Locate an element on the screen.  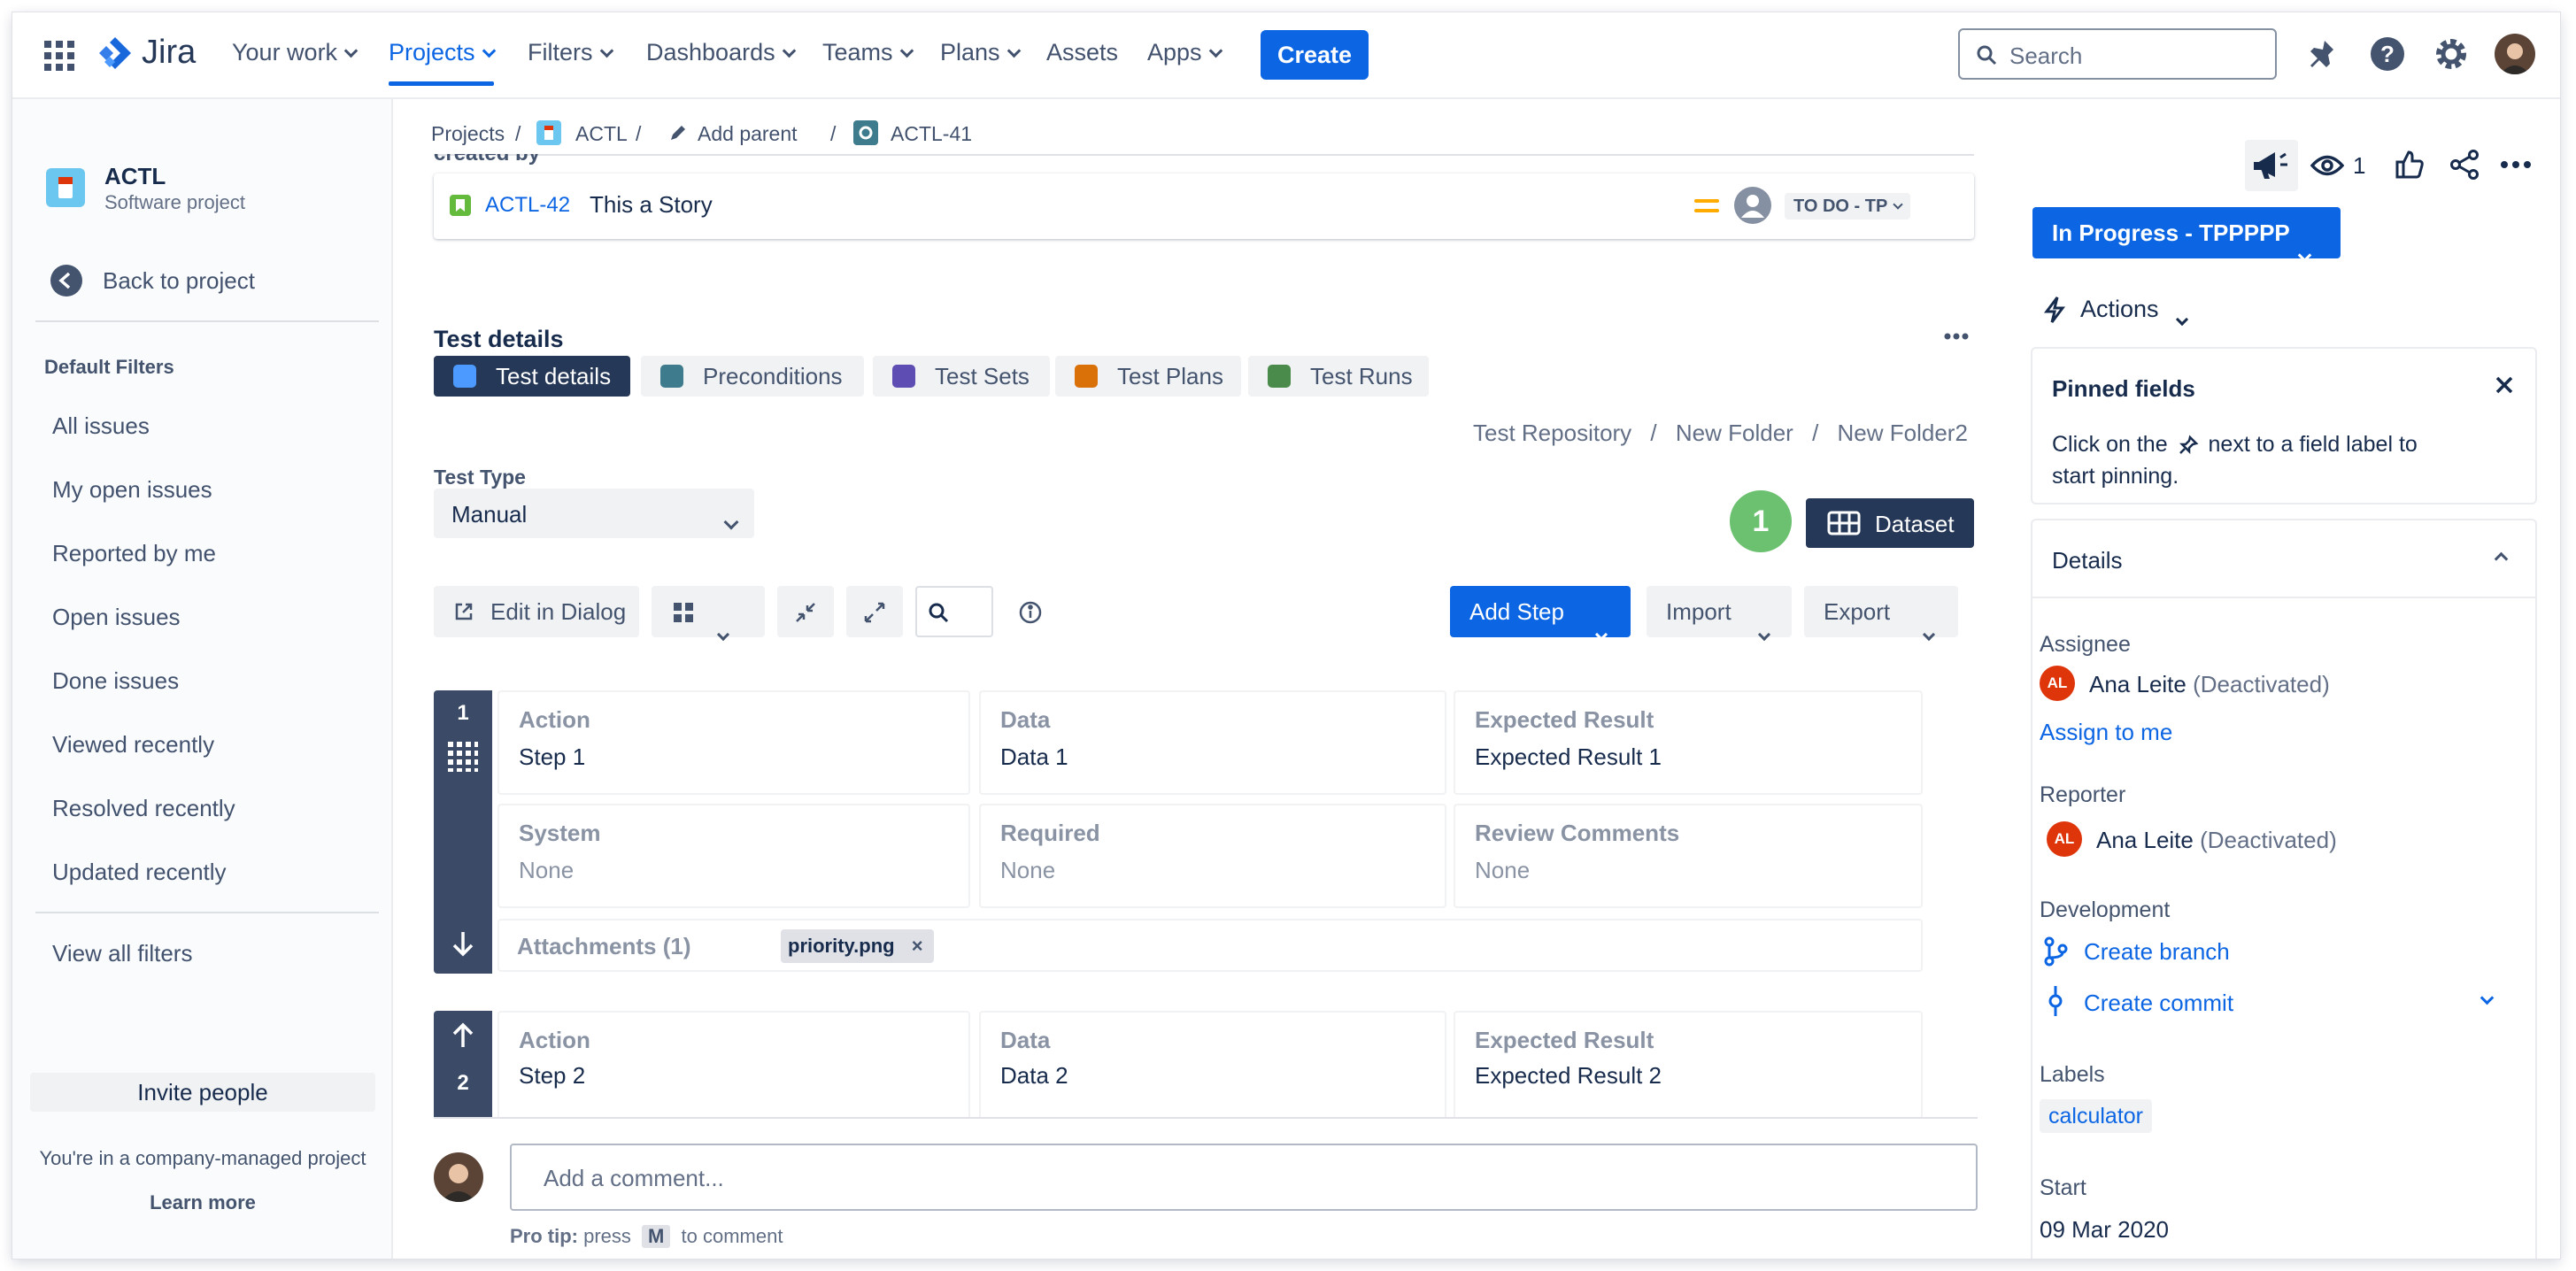
comment-area-divider is located at coordinates (1206, 1118).